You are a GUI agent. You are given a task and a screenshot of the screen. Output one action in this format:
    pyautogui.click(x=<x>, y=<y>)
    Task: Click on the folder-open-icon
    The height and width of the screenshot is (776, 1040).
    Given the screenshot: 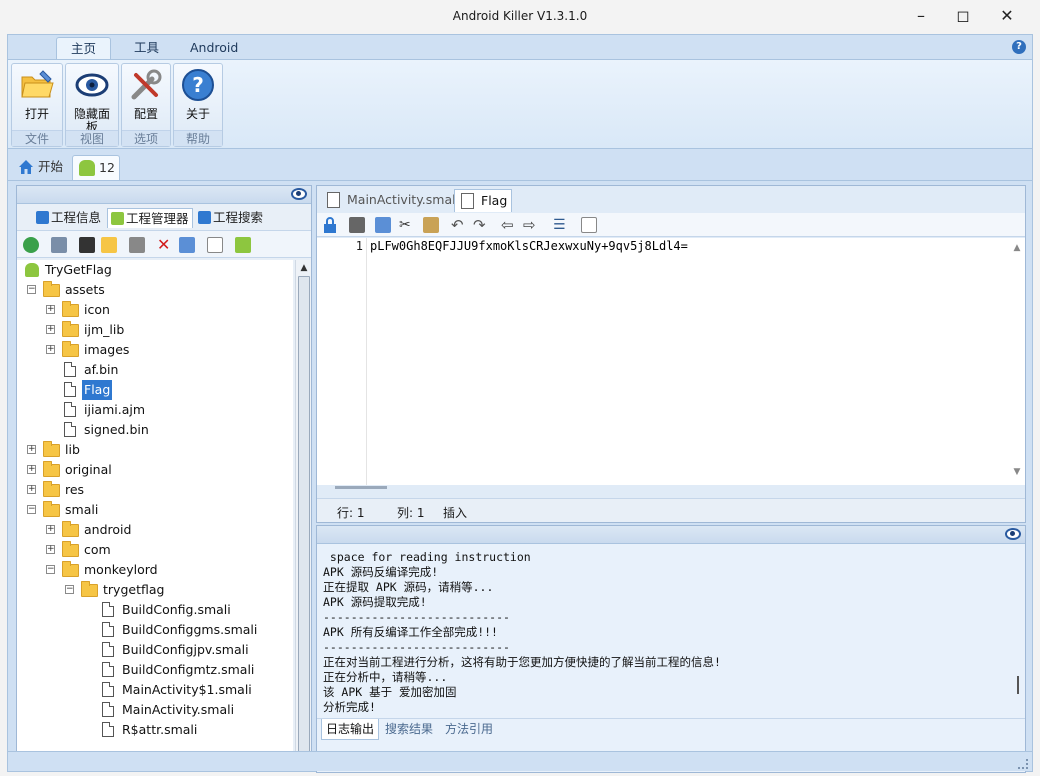 What is the action you would take?
    pyautogui.click(x=37, y=84)
    